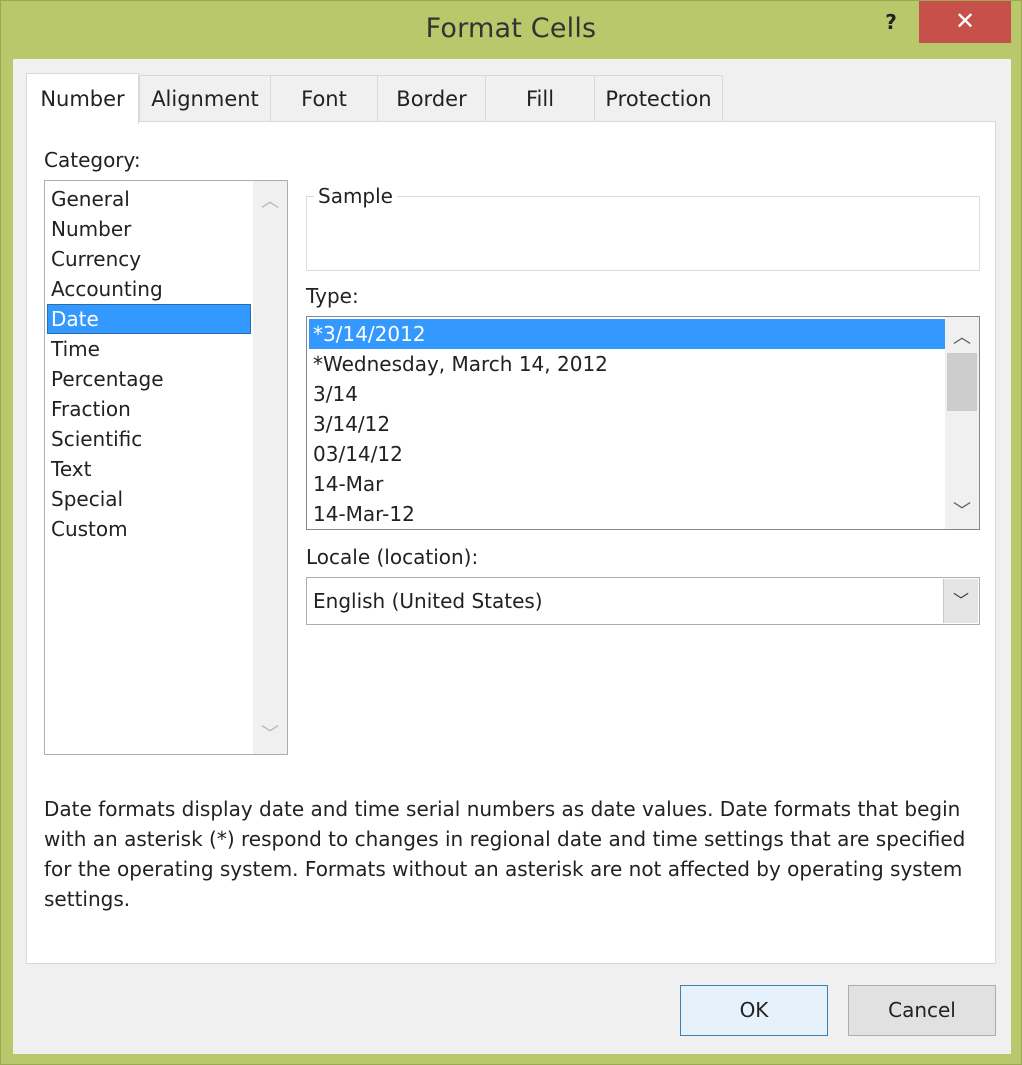  I want to click on tab-label: Number, so click(82, 99).